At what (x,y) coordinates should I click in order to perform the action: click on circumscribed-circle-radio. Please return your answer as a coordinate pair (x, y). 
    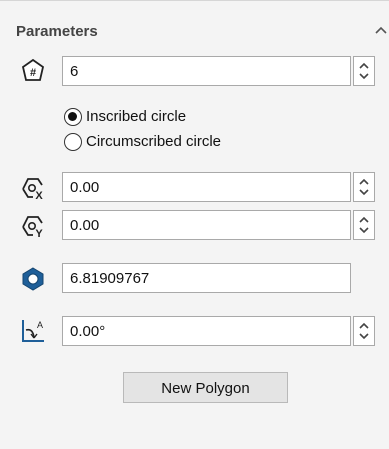
    Looking at the image, I should click on (73, 142).